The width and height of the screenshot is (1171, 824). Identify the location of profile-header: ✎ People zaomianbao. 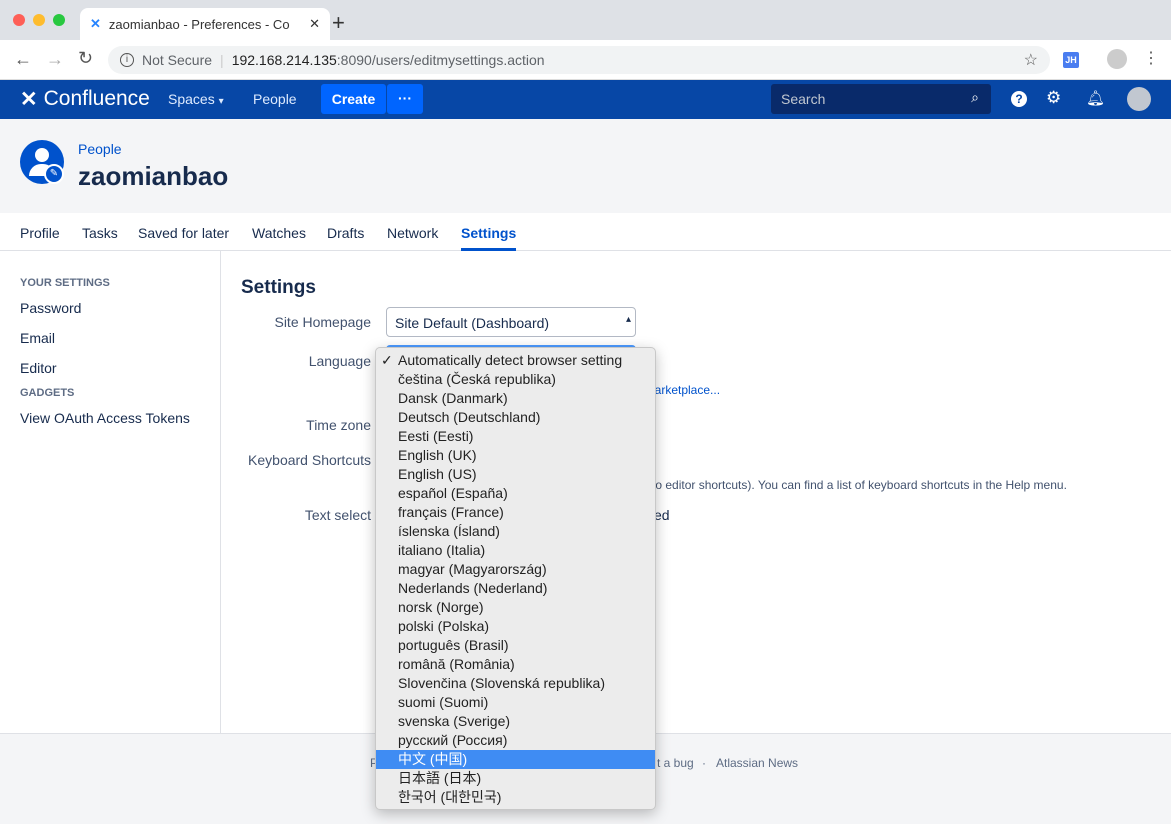
(585, 166).